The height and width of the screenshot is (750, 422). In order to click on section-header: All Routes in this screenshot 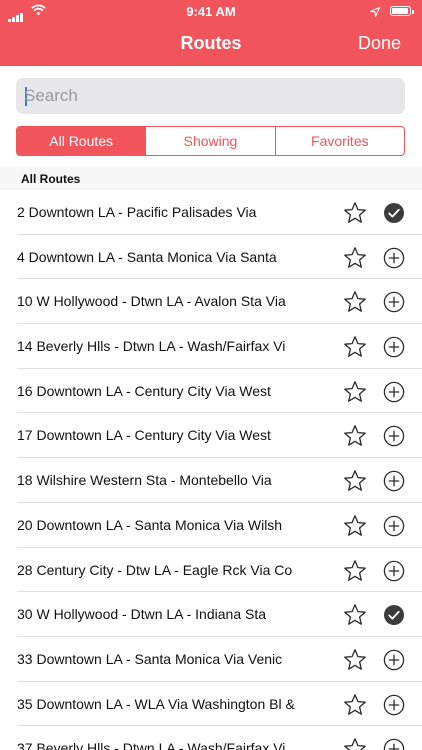, I will do `click(211, 178)`.